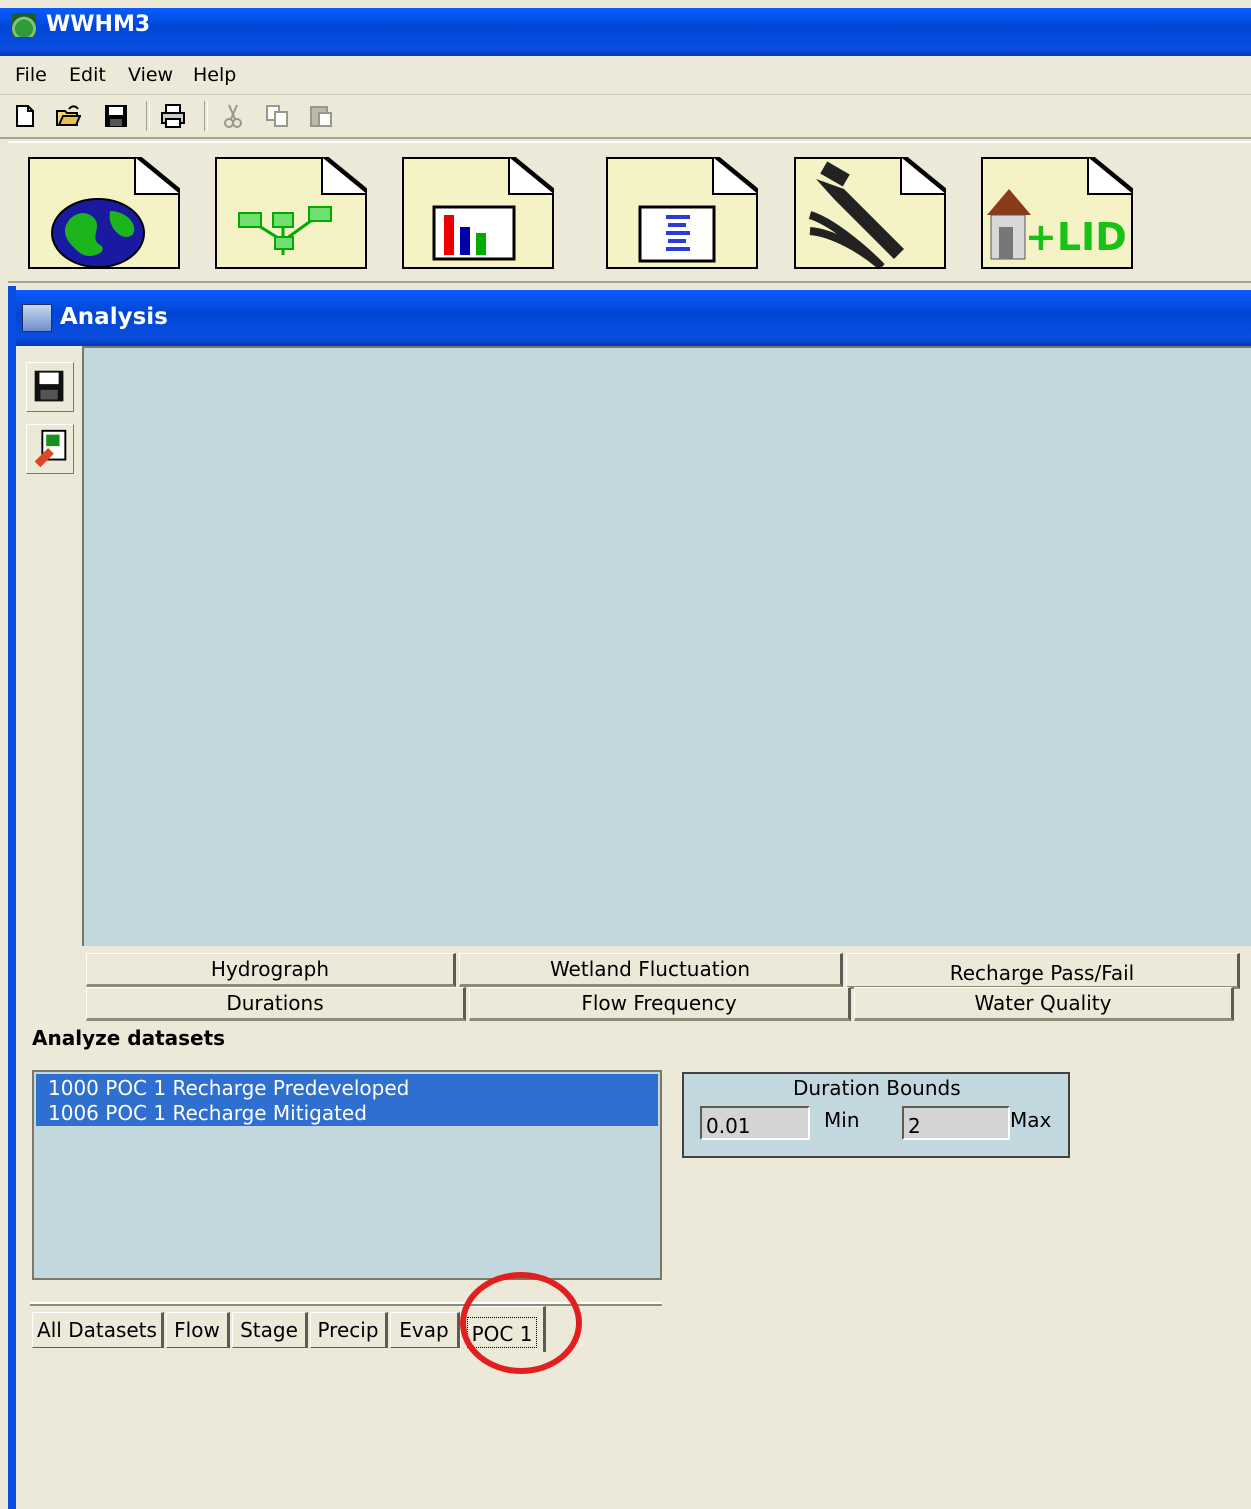  What do you see at coordinates (682, 213) in the screenshot?
I see `report-button` at bounding box center [682, 213].